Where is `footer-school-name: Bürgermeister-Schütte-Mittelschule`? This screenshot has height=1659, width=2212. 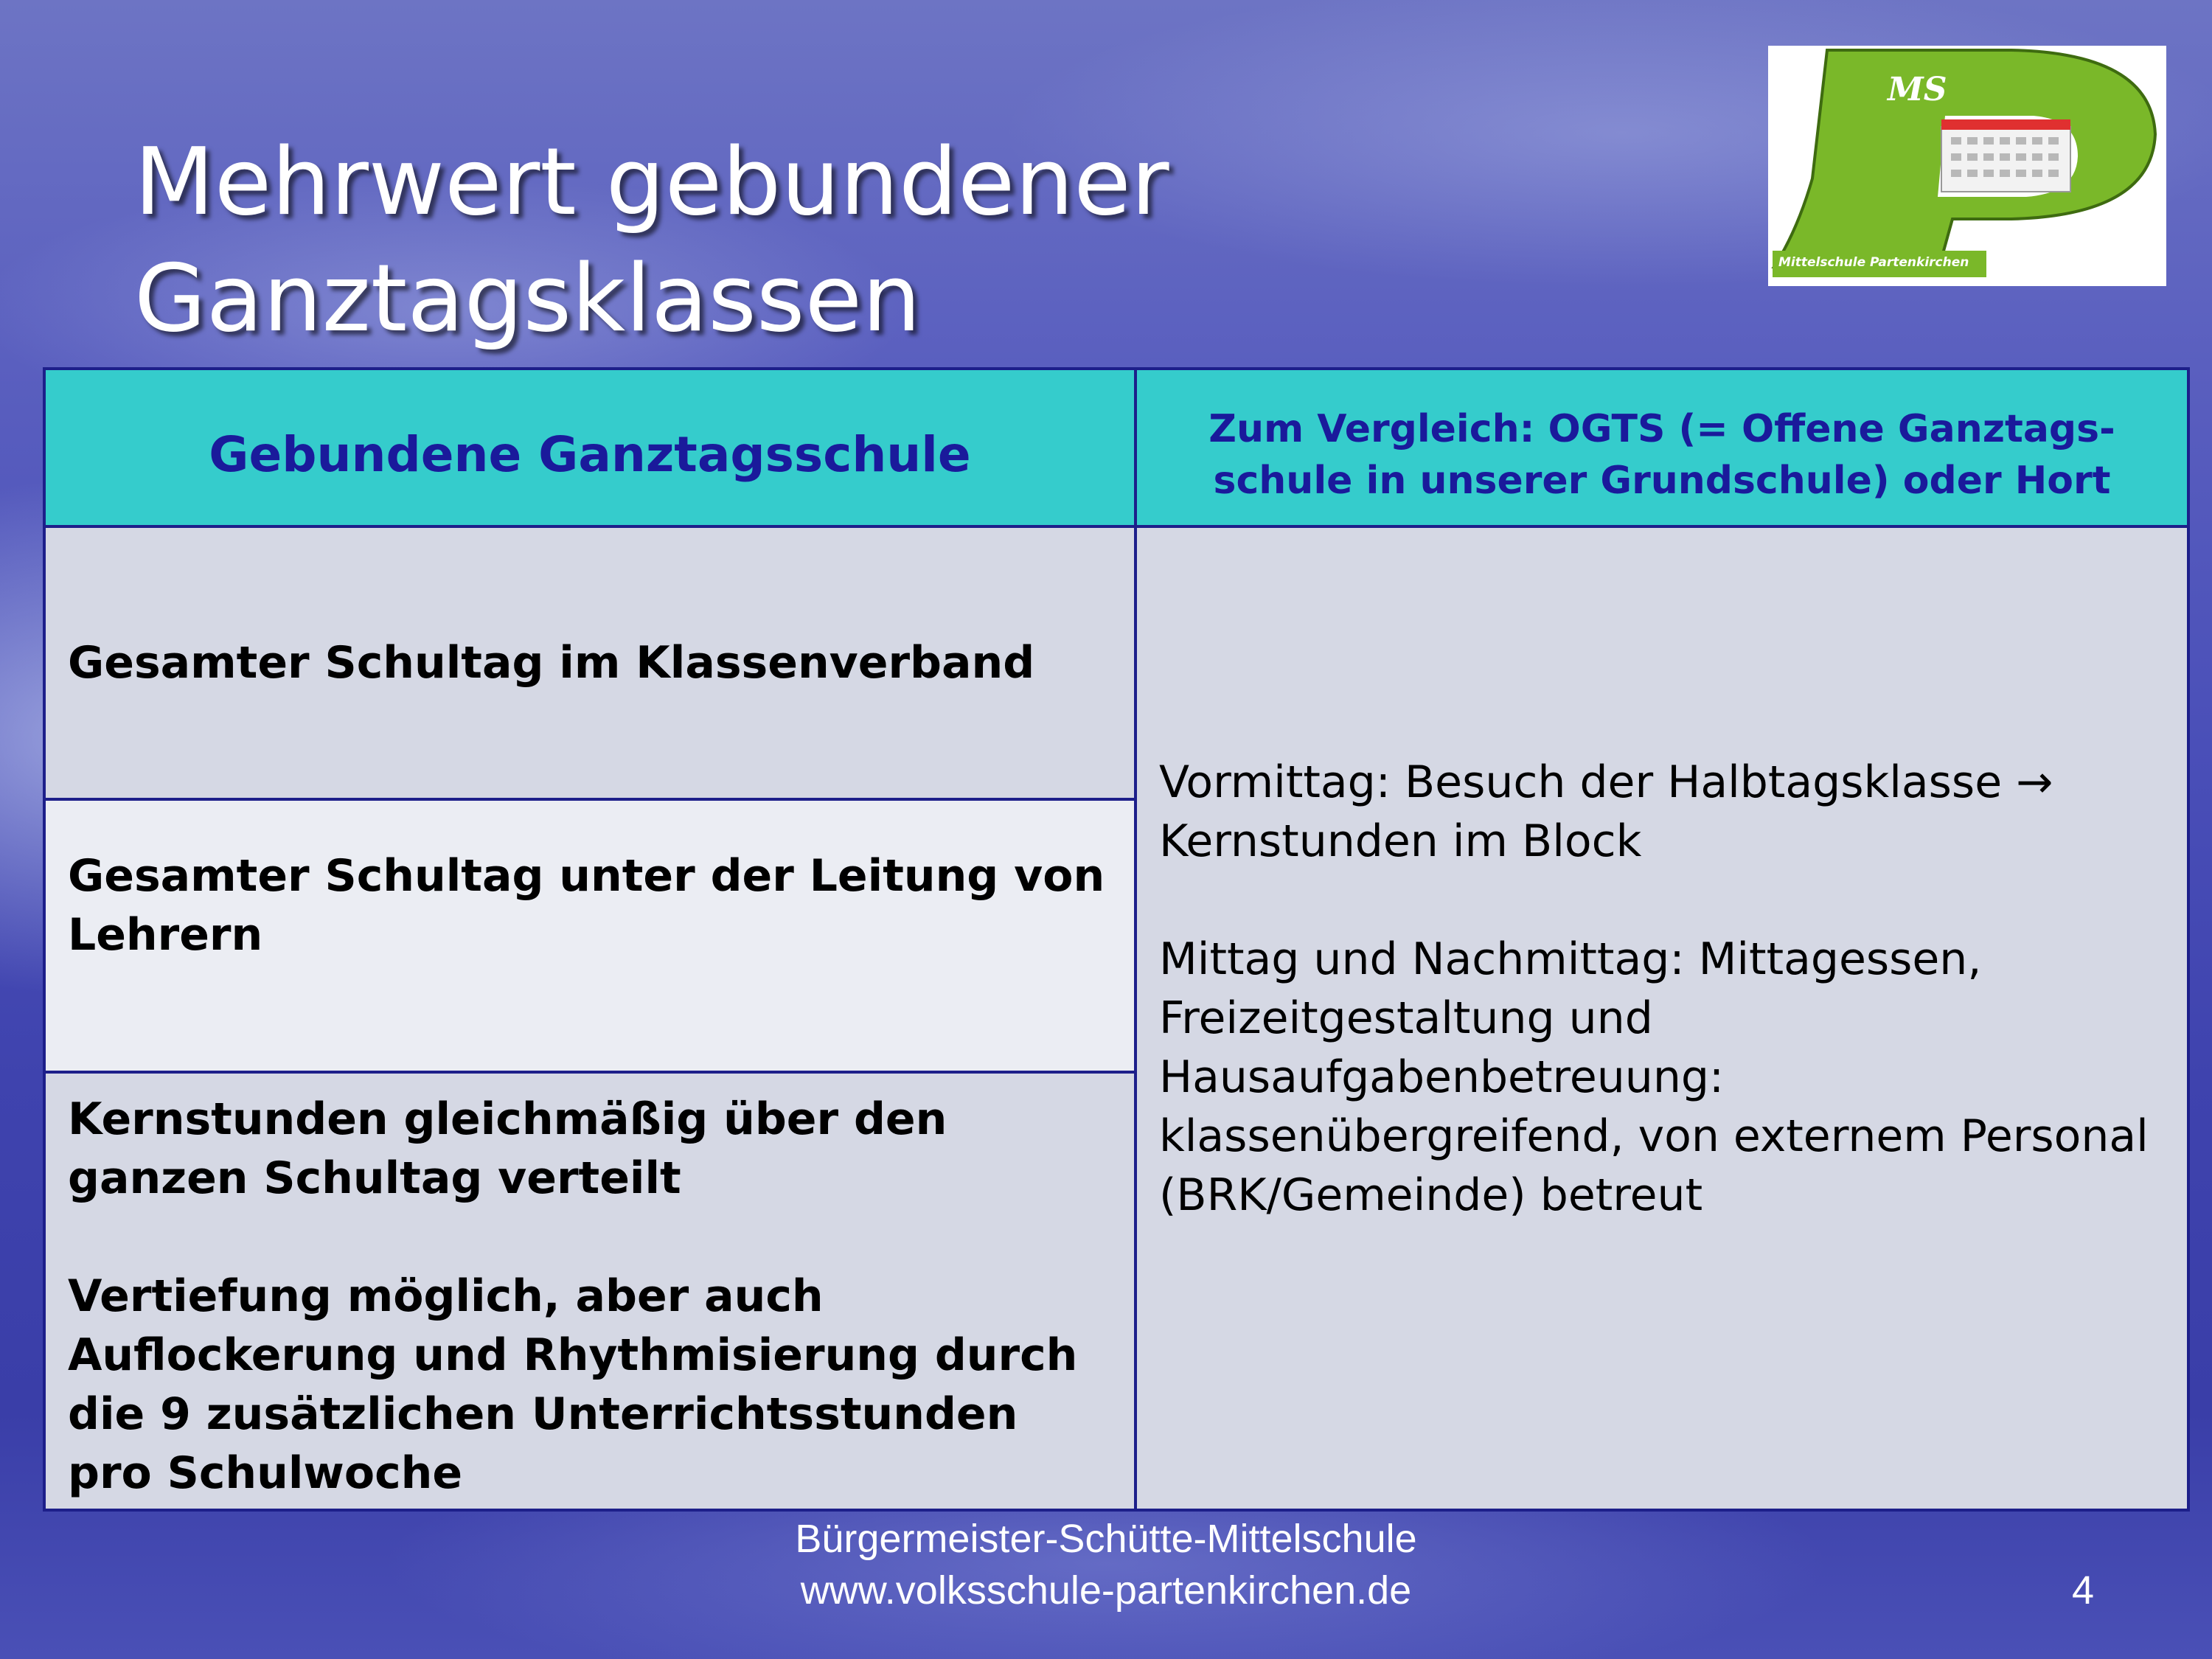 footer-school-name: Bürgermeister-Schütte-Mittelschule is located at coordinates (1106, 1539).